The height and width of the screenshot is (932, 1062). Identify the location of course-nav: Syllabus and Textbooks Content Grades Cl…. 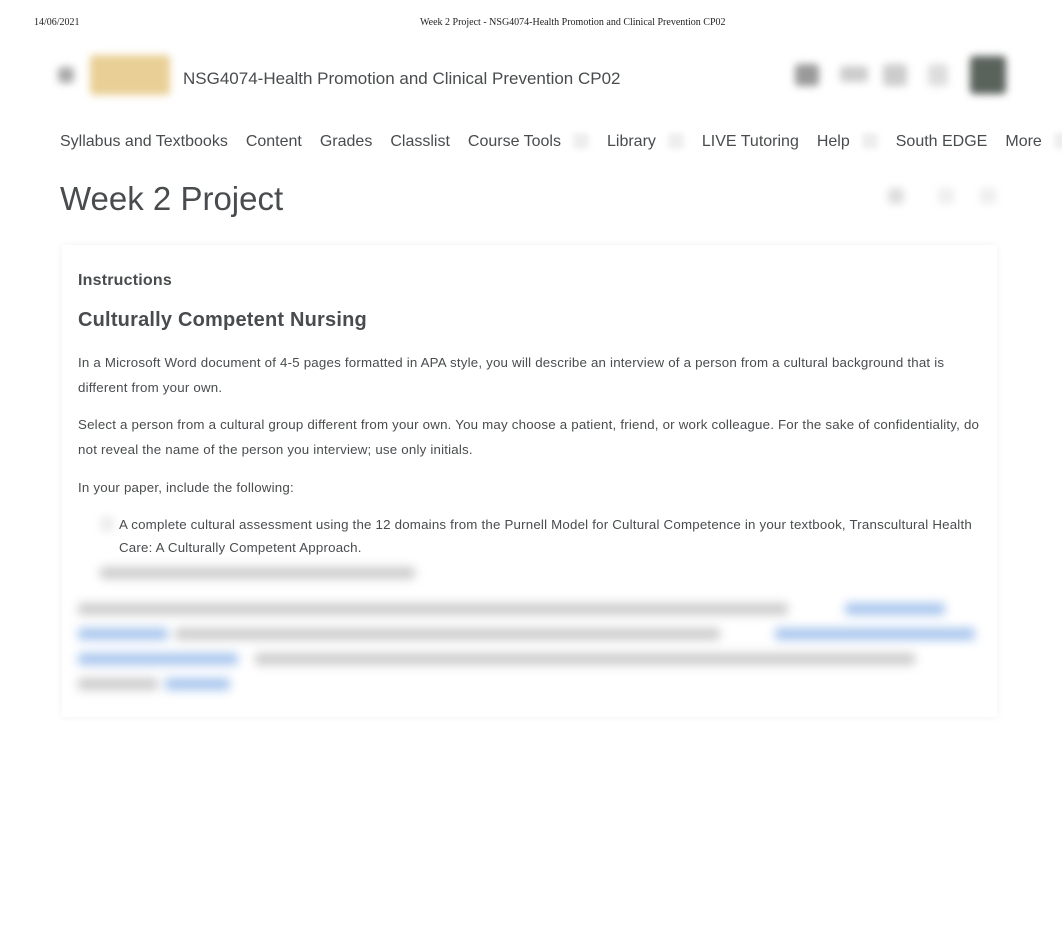
(561, 142).